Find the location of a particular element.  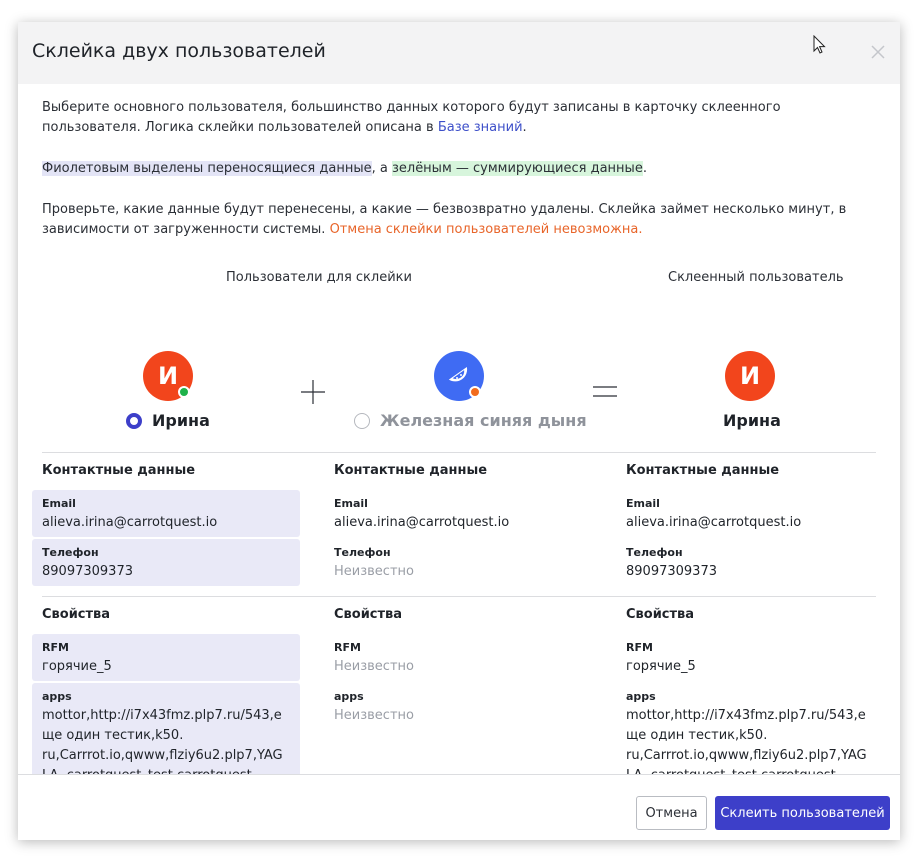

field-rfm-user-2: RFM Неизвестно is located at coordinates (458, 657).